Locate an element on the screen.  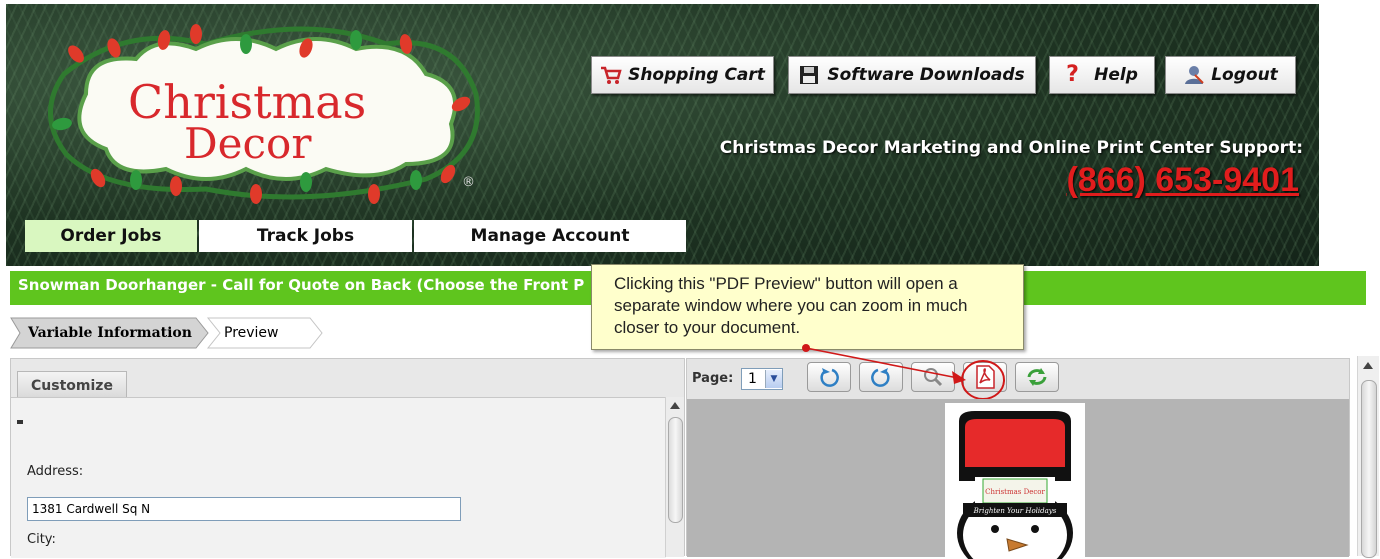
tab-order-jobs: Order Jobs is located at coordinates (111, 236).